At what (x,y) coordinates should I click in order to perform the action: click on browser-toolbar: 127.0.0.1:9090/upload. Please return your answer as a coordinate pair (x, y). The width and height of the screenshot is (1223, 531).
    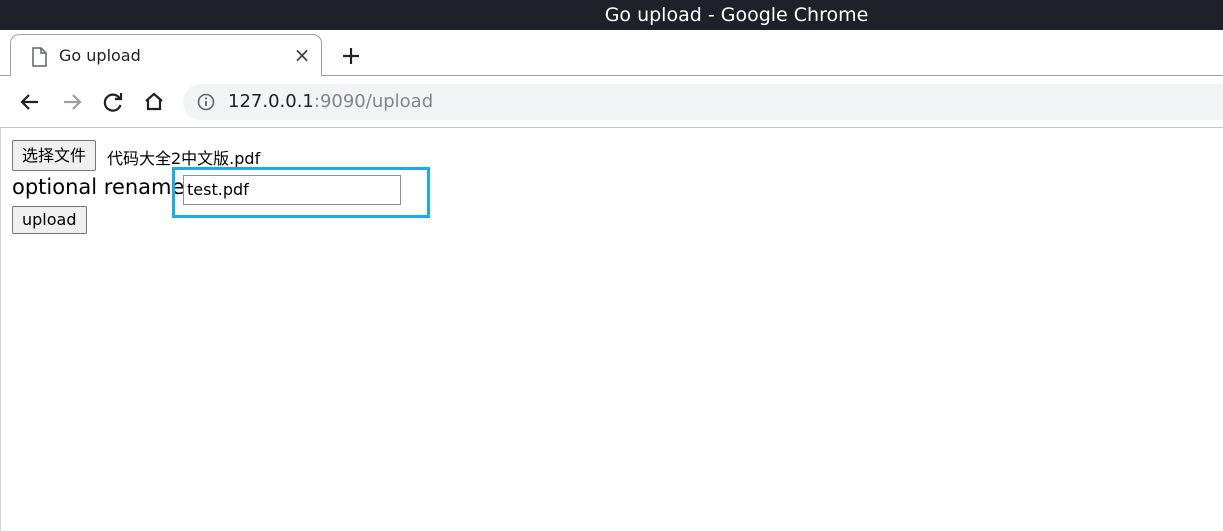
    Looking at the image, I should click on (611, 102).